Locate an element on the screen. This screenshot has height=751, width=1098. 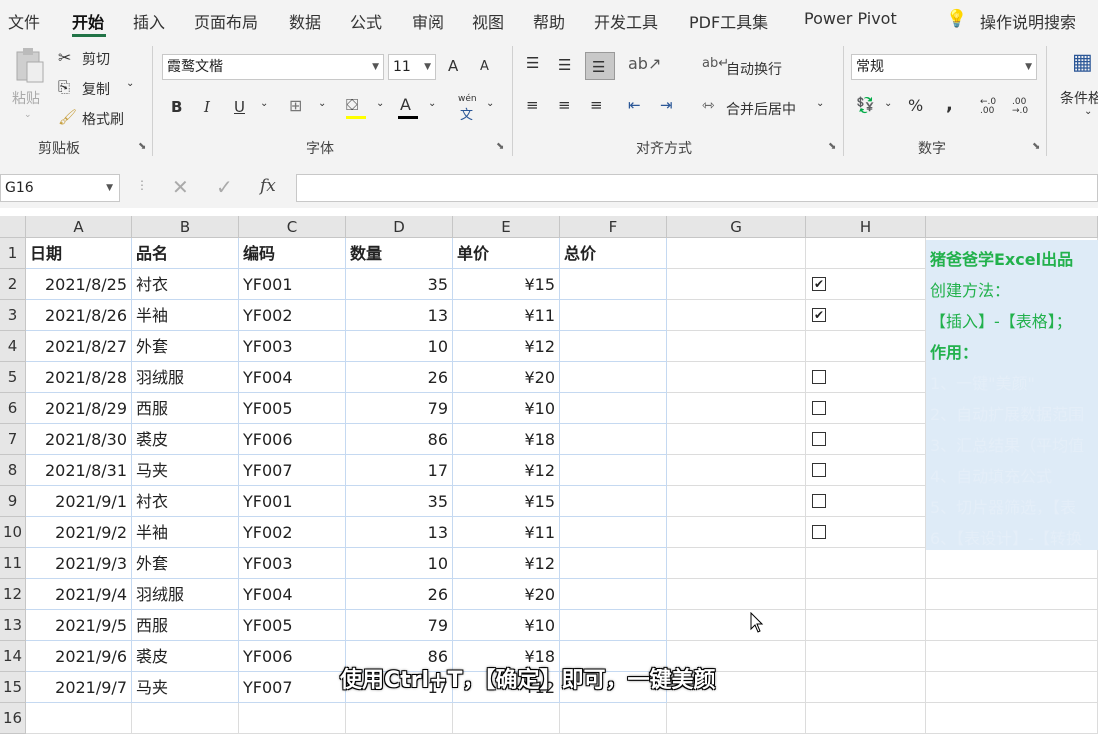
cell-A2: 2021/8/25 is located at coordinates (79, 284).